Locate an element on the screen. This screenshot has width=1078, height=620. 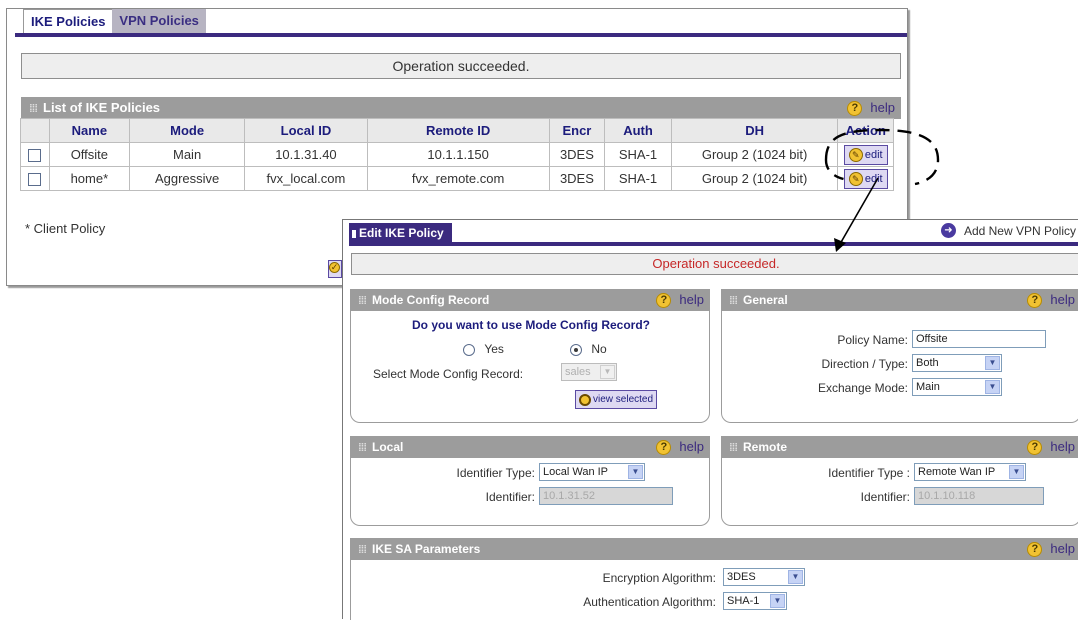
column-header: DH is located at coordinates (754, 130).